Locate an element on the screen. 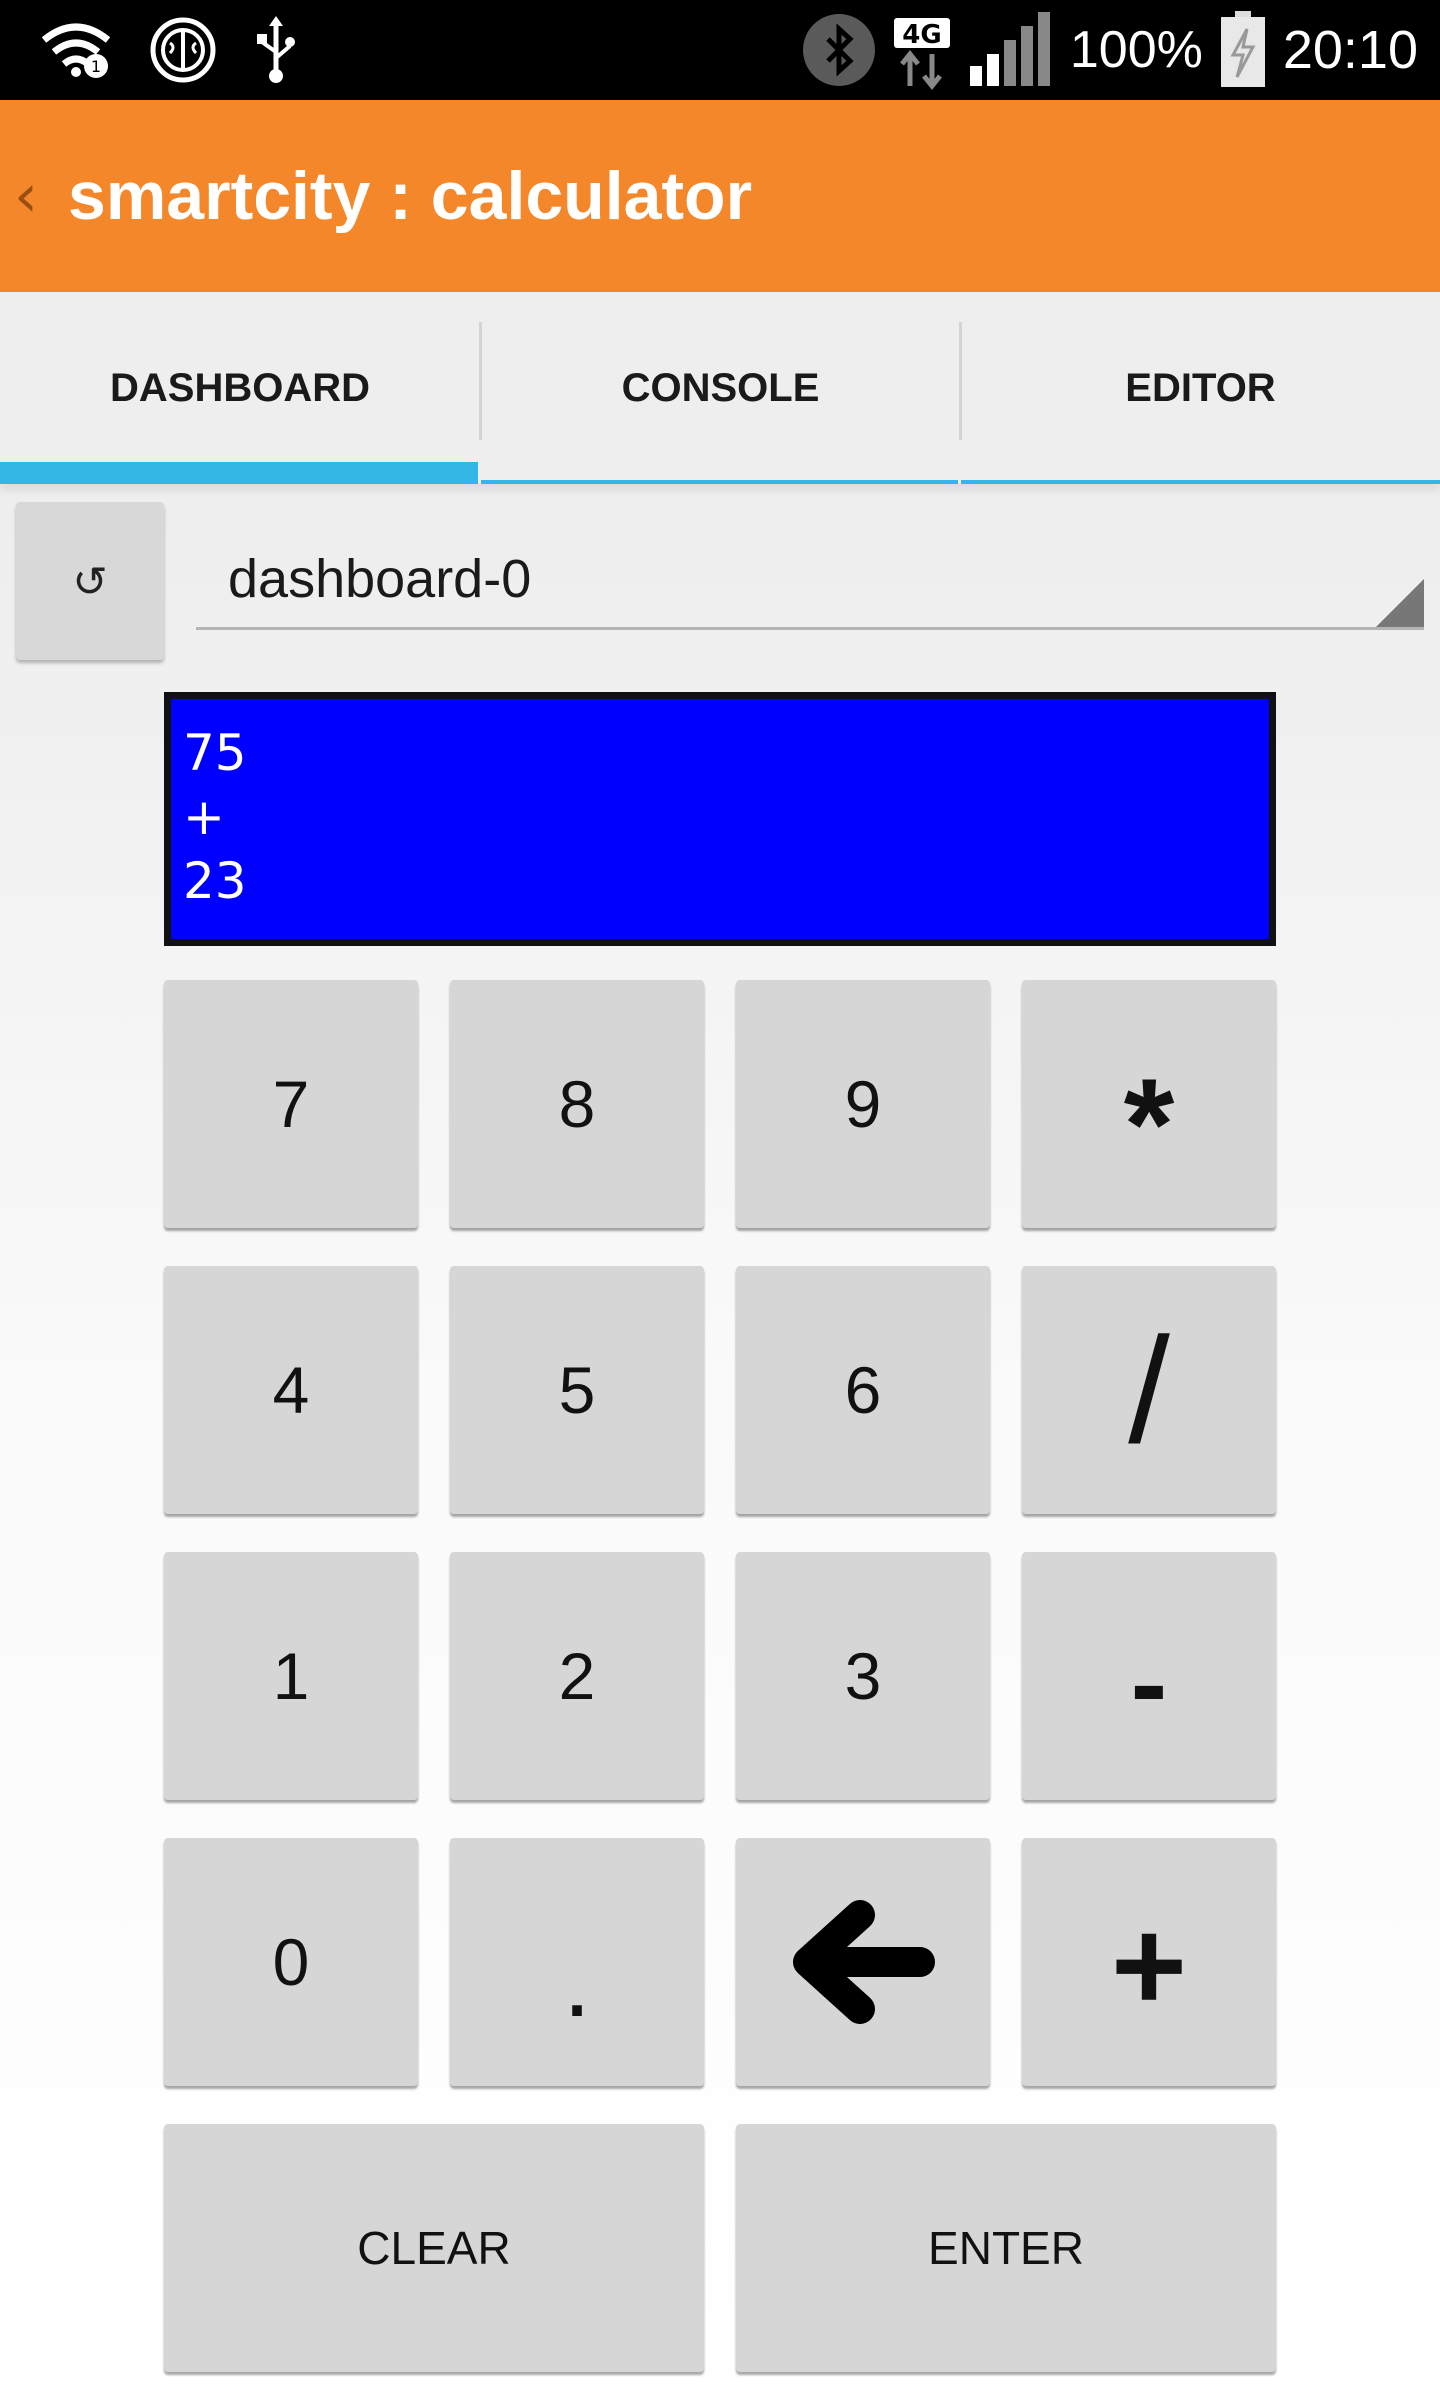  tab-label: CONSOLE is located at coordinates (720, 387).